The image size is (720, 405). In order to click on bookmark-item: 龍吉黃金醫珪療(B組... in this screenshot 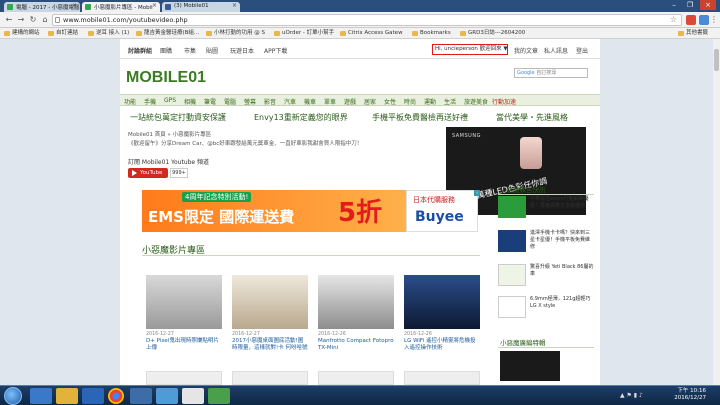, I will do `click(167, 33)`.